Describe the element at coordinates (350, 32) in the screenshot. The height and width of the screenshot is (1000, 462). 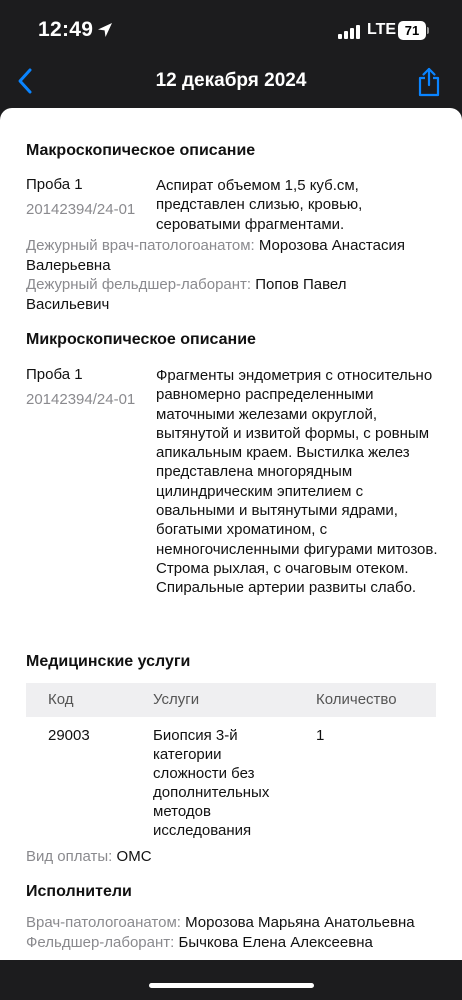
I see `cellular-signal-icon` at that location.